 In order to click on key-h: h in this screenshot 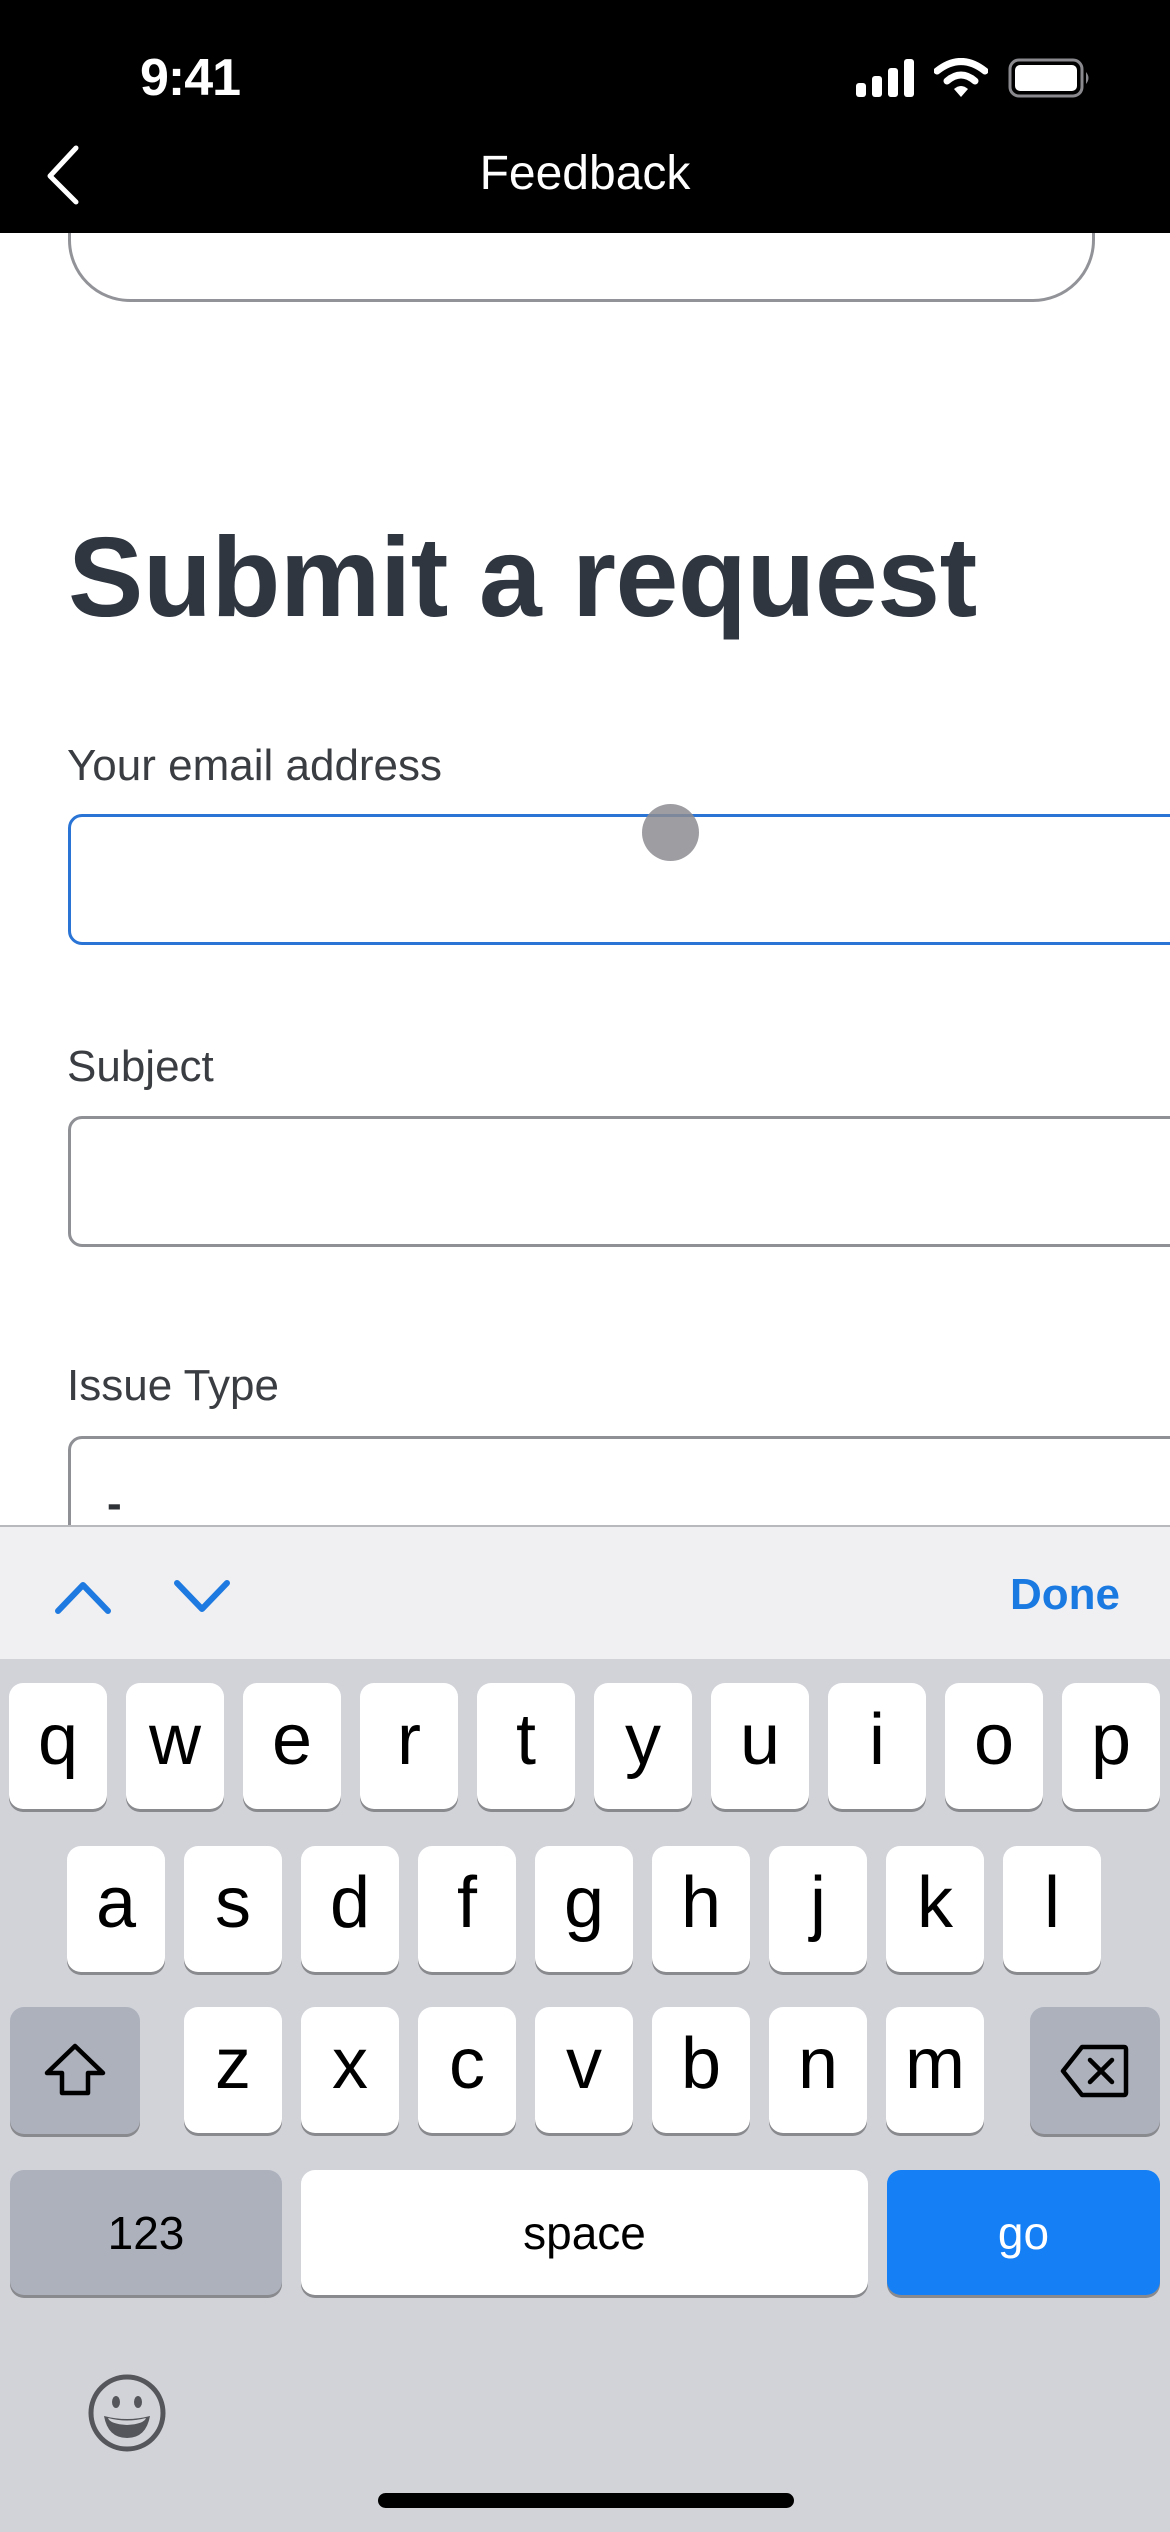, I will do `click(701, 1909)`.